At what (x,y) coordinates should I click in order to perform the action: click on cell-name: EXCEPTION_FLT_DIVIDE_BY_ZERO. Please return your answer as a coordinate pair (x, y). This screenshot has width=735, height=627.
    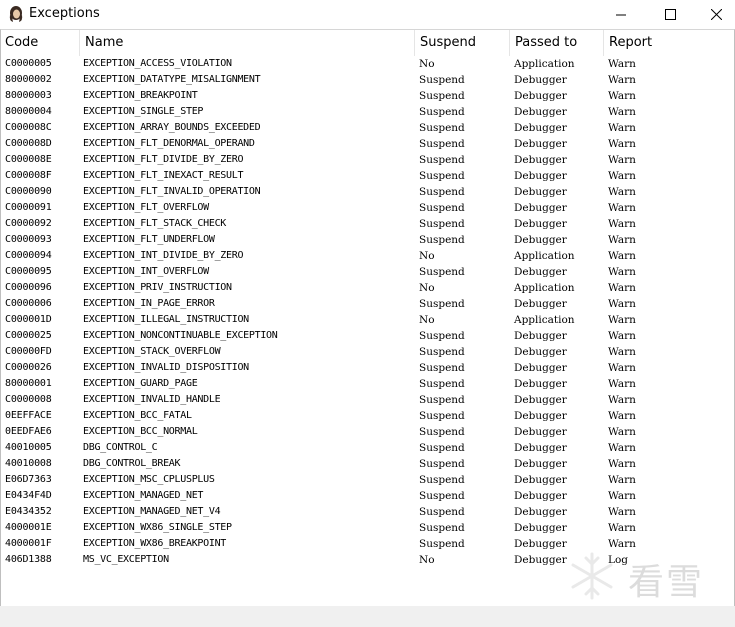
    Looking at the image, I should click on (163, 159).